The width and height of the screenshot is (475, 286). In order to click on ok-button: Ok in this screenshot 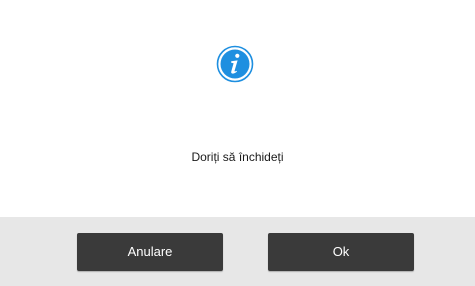, I will do `click(341, 252)`.